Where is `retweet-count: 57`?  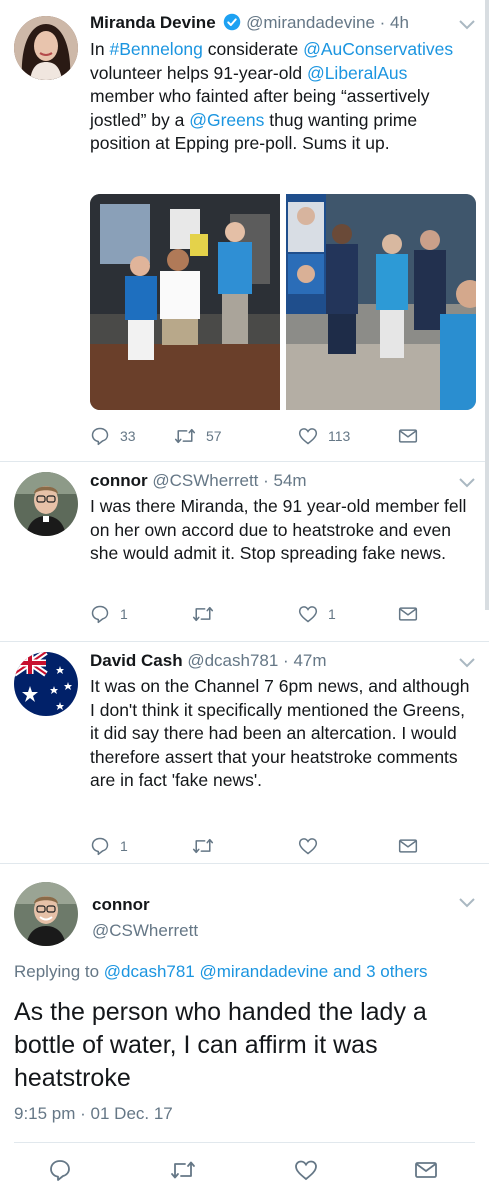 retweet-count: 57 is located at coordinates (214, 436).